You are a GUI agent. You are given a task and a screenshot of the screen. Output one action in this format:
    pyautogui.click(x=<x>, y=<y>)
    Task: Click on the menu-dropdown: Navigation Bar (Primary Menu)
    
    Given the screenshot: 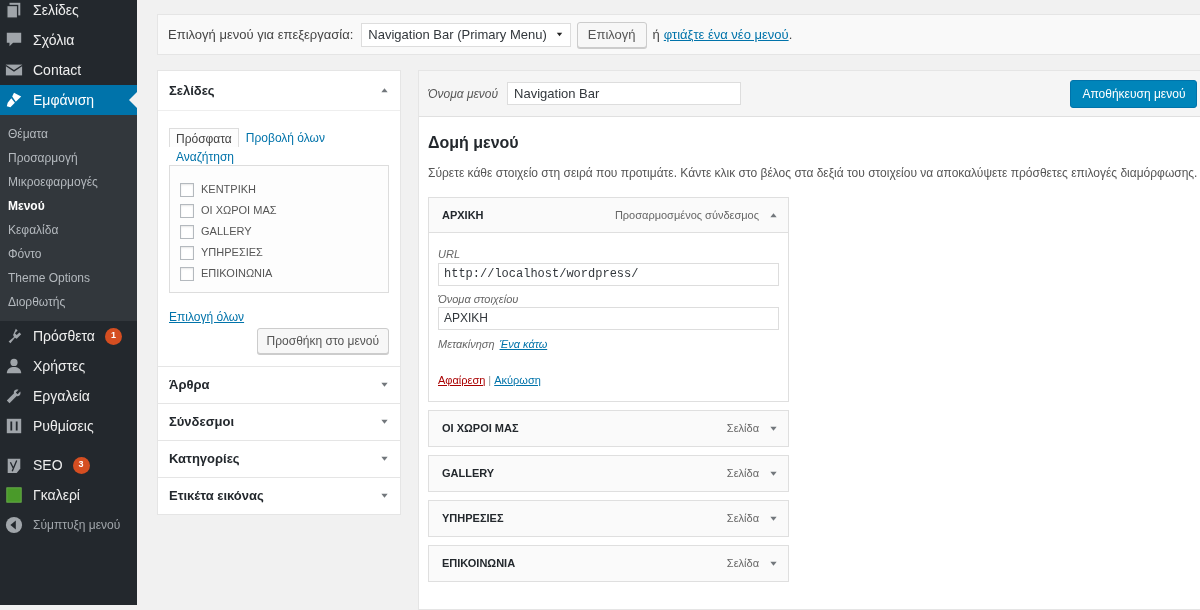 What is the action you would take?
    pyautogui.click(x=466, y=34)
    